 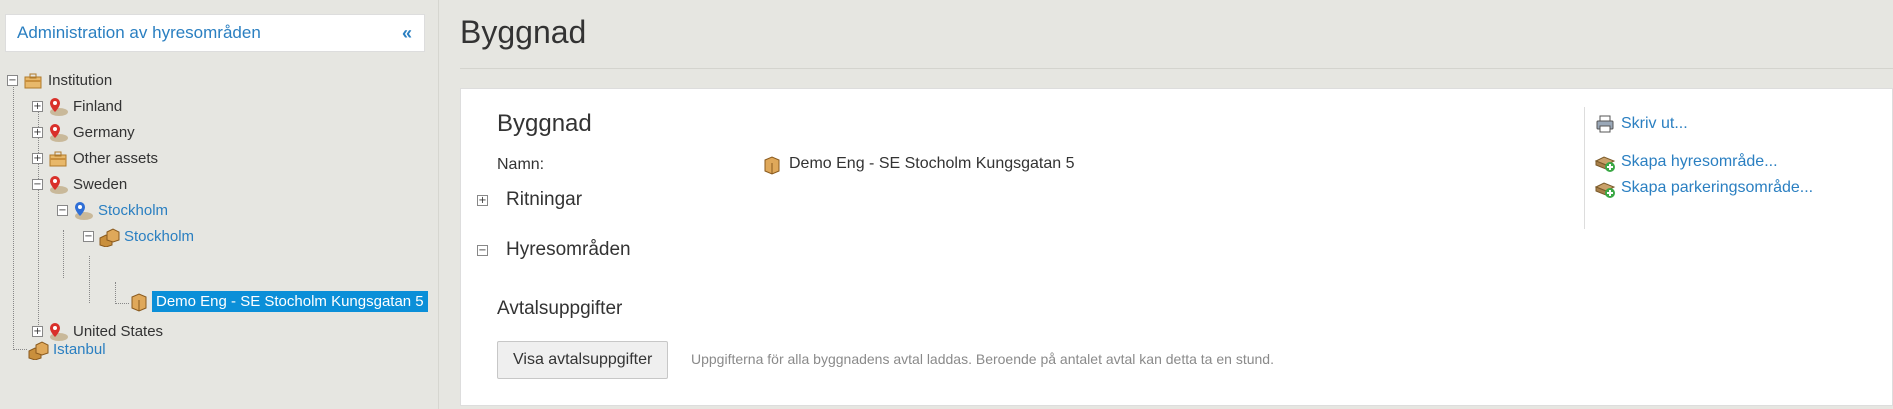 What do you see at coordinates (583, 360) in the screenshot?
I see `show-contract-details-button: Visa avtalsuppgifter` at bounding box center [583, 360].